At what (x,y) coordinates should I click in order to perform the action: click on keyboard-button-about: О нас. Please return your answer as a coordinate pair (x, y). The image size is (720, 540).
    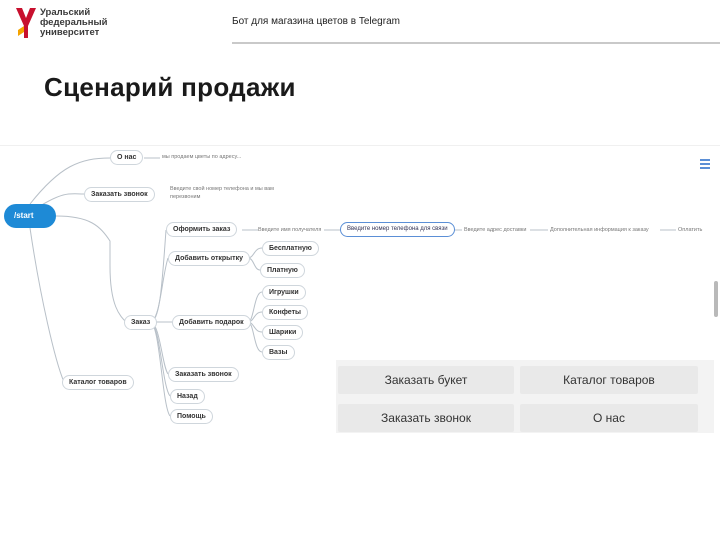
    Looking at the image, I should click on (609, 418).